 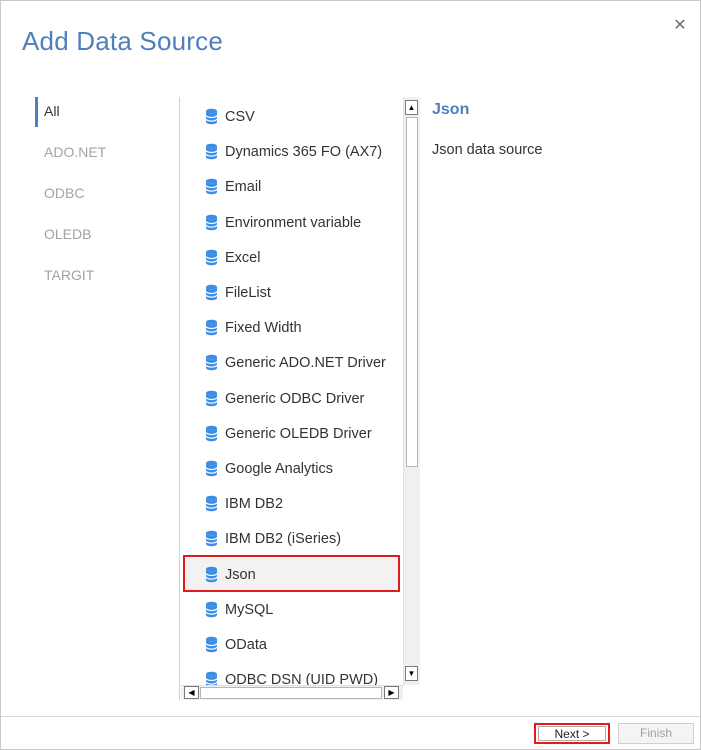 What do you see at coordinates (279, 469) in the screenshot?
I see `source-item-label: Google Analytics` at bounding box center [279, 469].